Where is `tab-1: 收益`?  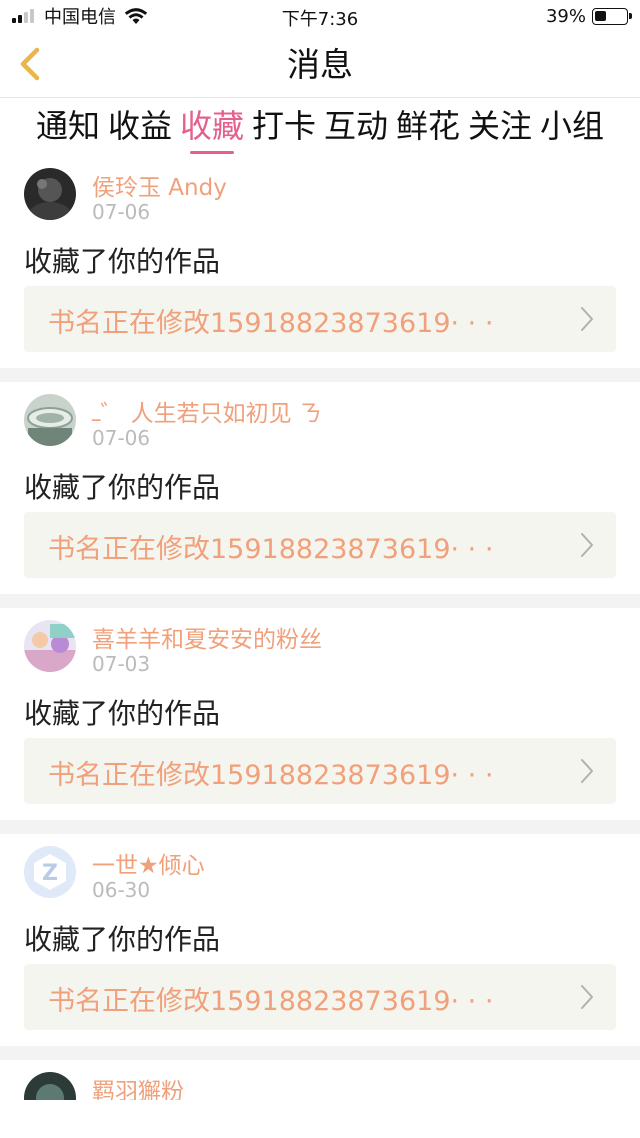
tab-1: 收益 is located at coordinates (140, 128).